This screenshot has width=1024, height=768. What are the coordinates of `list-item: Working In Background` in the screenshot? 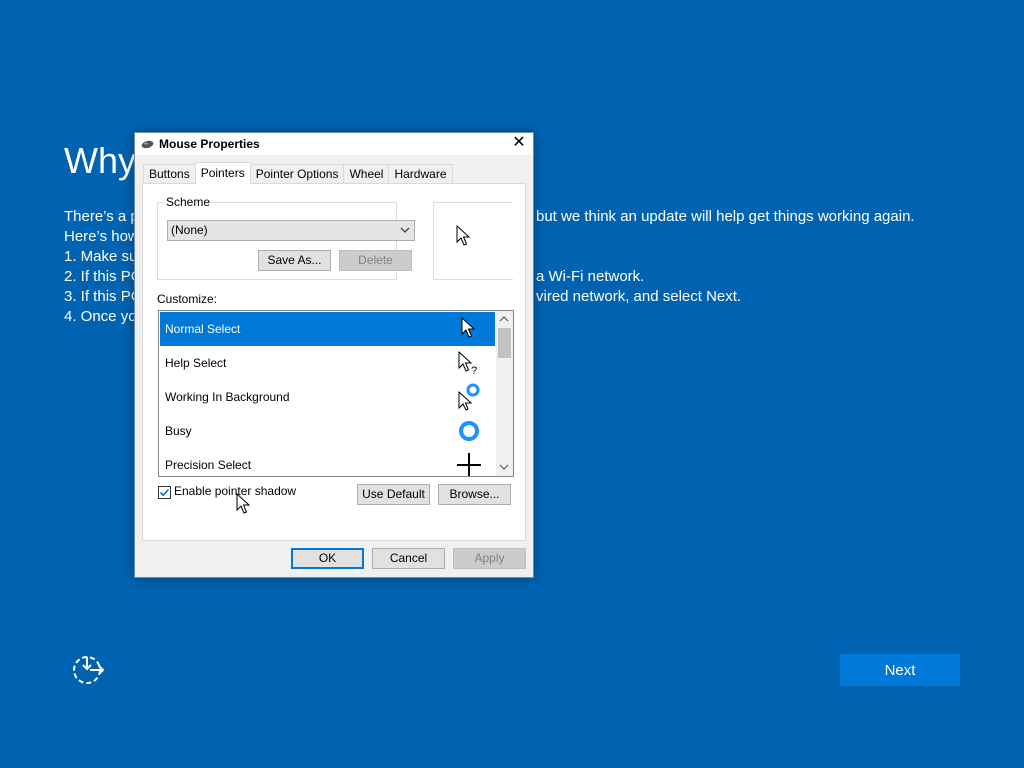 It's located at (327, 397).